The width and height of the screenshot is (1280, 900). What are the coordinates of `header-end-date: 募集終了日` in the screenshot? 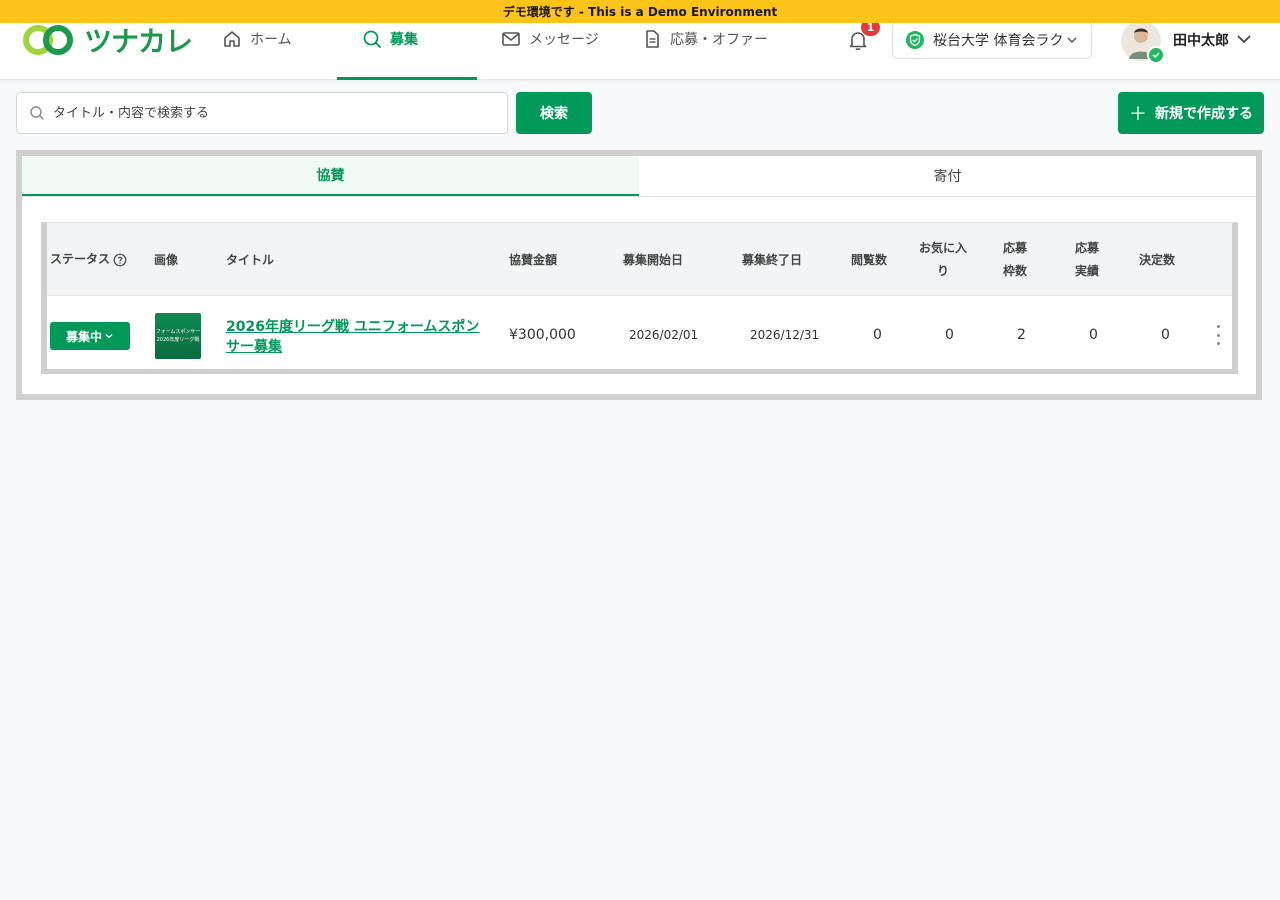 It's located at (772, 260).